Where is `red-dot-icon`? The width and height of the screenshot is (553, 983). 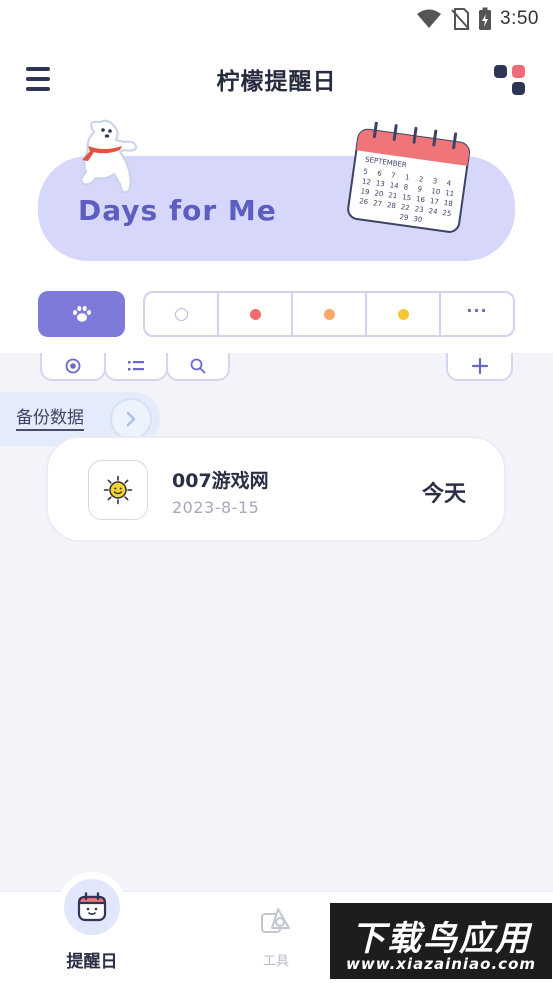
red-dot-icon is located at coordinates (255, 314).